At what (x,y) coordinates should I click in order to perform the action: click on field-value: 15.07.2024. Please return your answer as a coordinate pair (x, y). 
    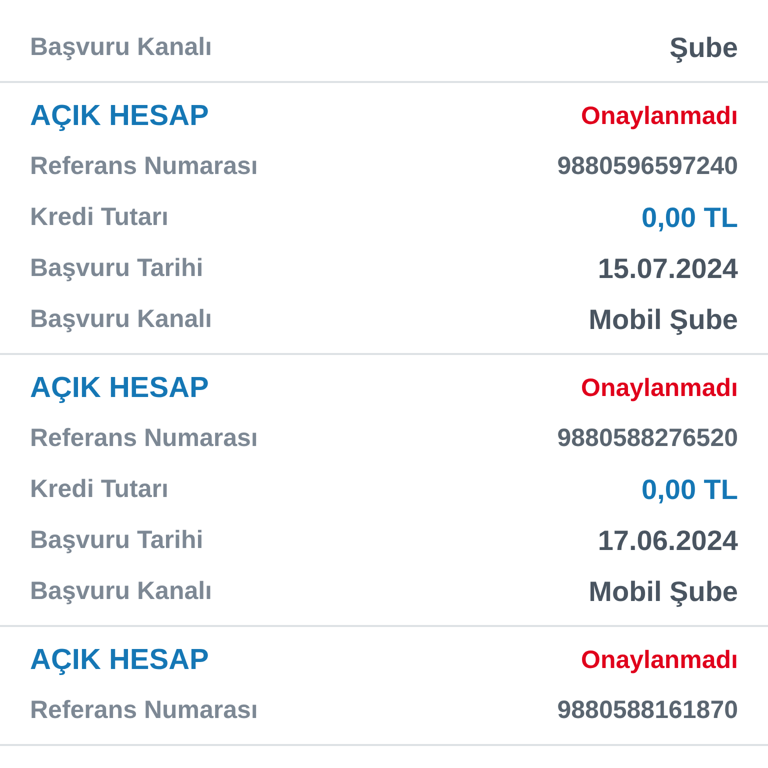
    Looking at the image, I should click on (668, 268).